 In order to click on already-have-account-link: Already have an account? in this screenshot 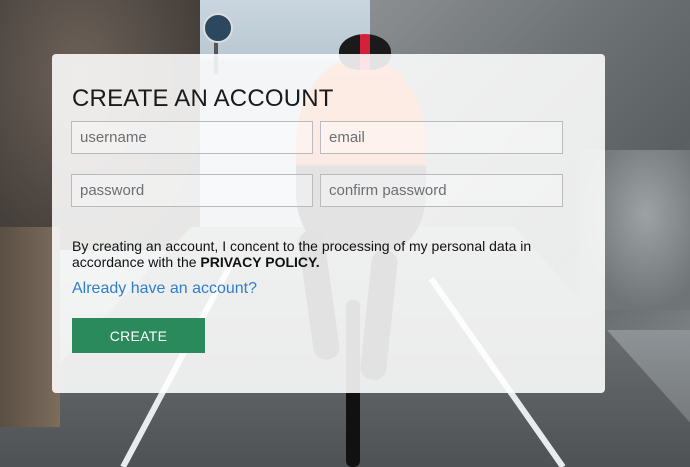, I will do `click(164, 289)`.